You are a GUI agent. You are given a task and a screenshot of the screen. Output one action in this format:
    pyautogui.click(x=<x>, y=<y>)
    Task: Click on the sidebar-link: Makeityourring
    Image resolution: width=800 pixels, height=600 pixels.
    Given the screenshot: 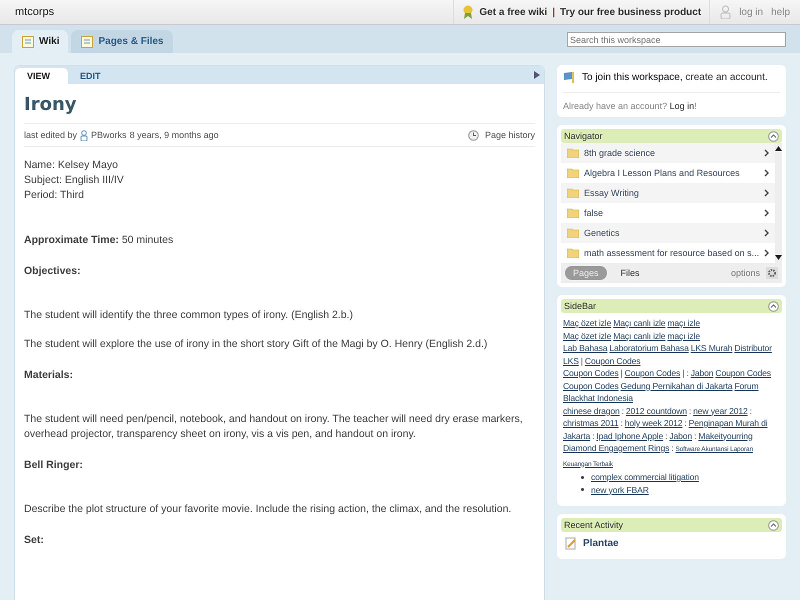 What is the action you would take?
    pyautogui.click(x=725, y=435)
    